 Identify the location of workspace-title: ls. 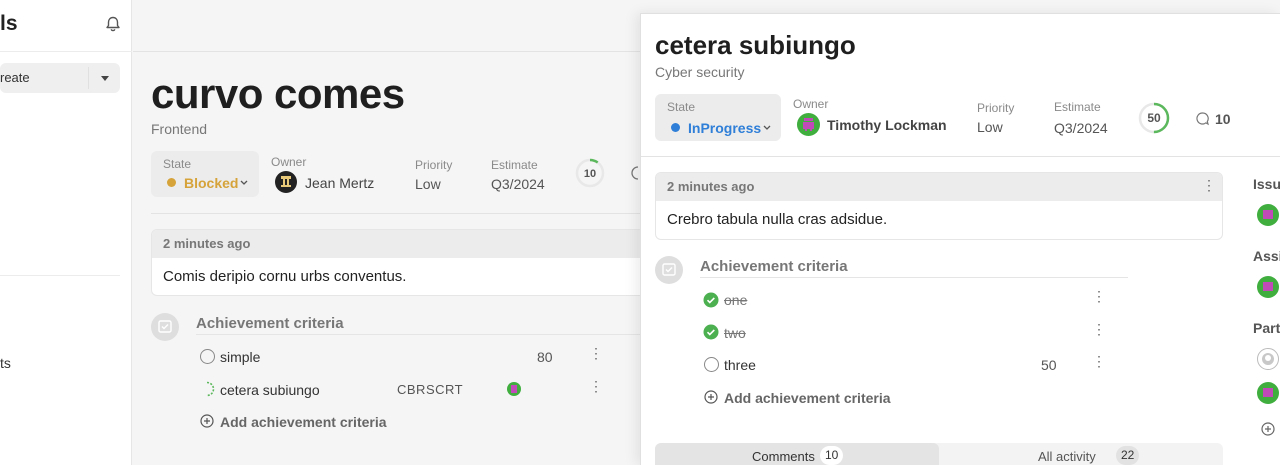
(9, 23).